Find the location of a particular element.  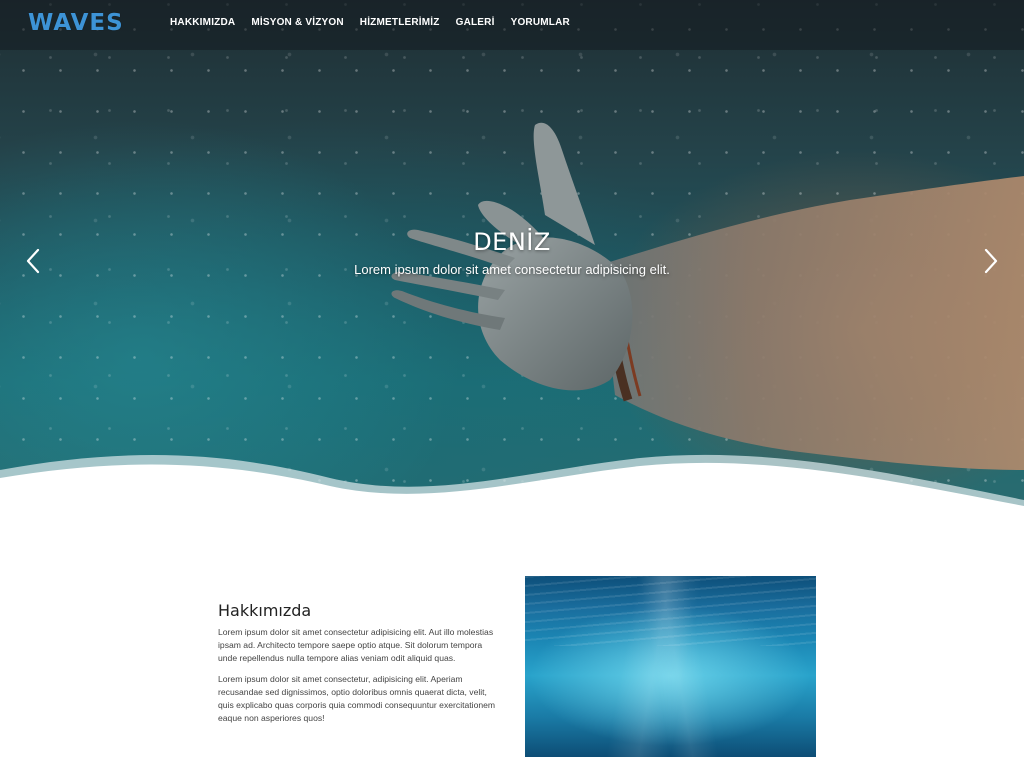

nav-link-hizmetlerimiz: HİZMETLERİMİZ is located at coordinates (400, 22).